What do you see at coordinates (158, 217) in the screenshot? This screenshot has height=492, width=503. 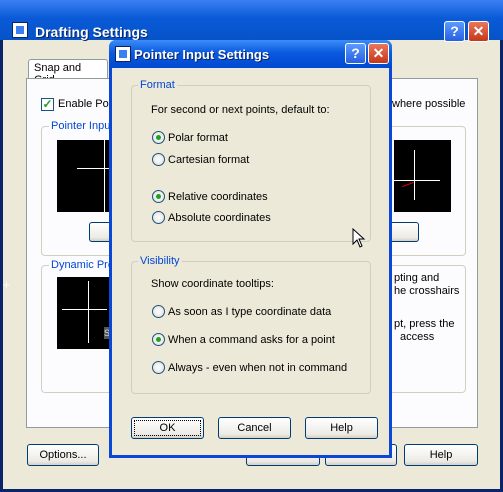 I see `absolute-coordinates-radio` at bounding box center [158, 217].